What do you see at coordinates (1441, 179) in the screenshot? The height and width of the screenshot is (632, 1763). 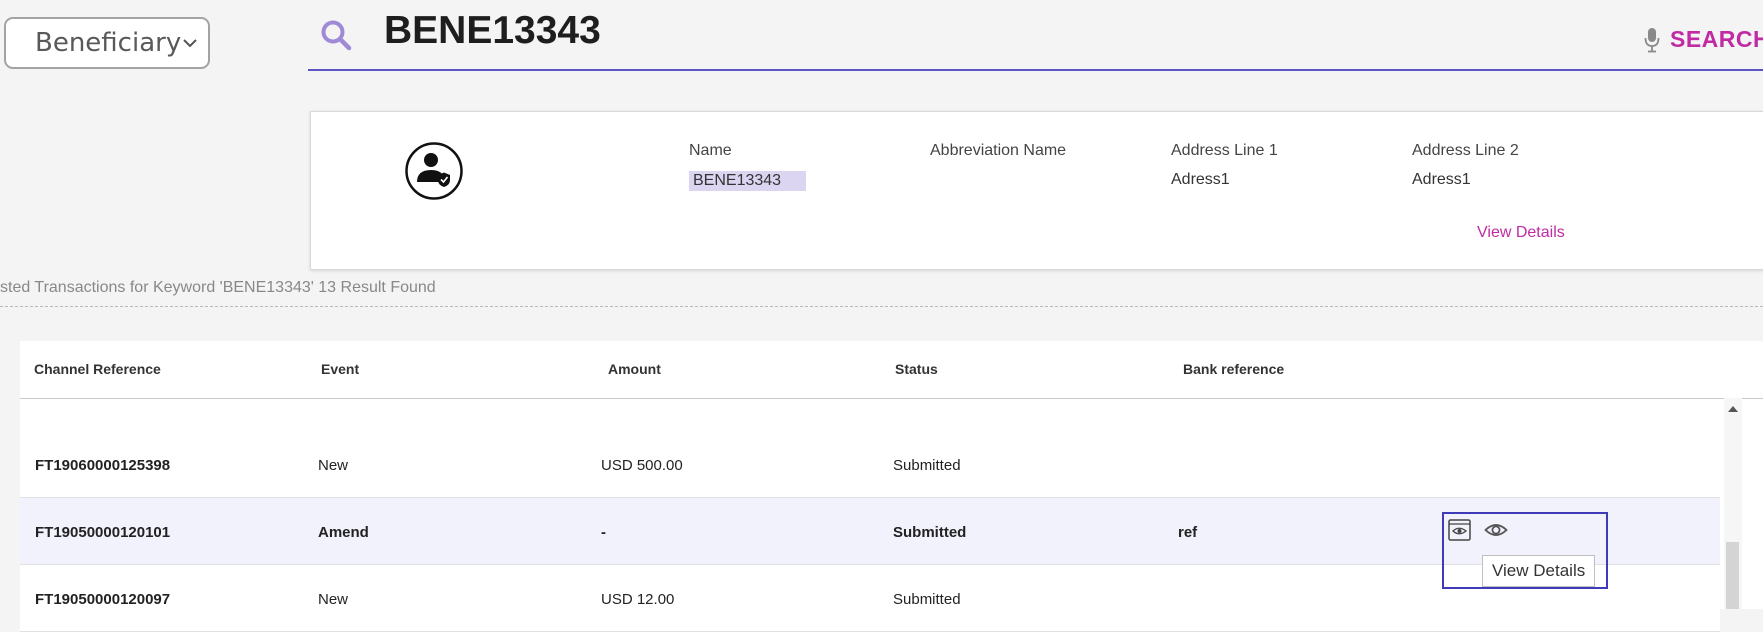 I see `address-line-2-value: Adress1` at bounding box center [1441, 179].